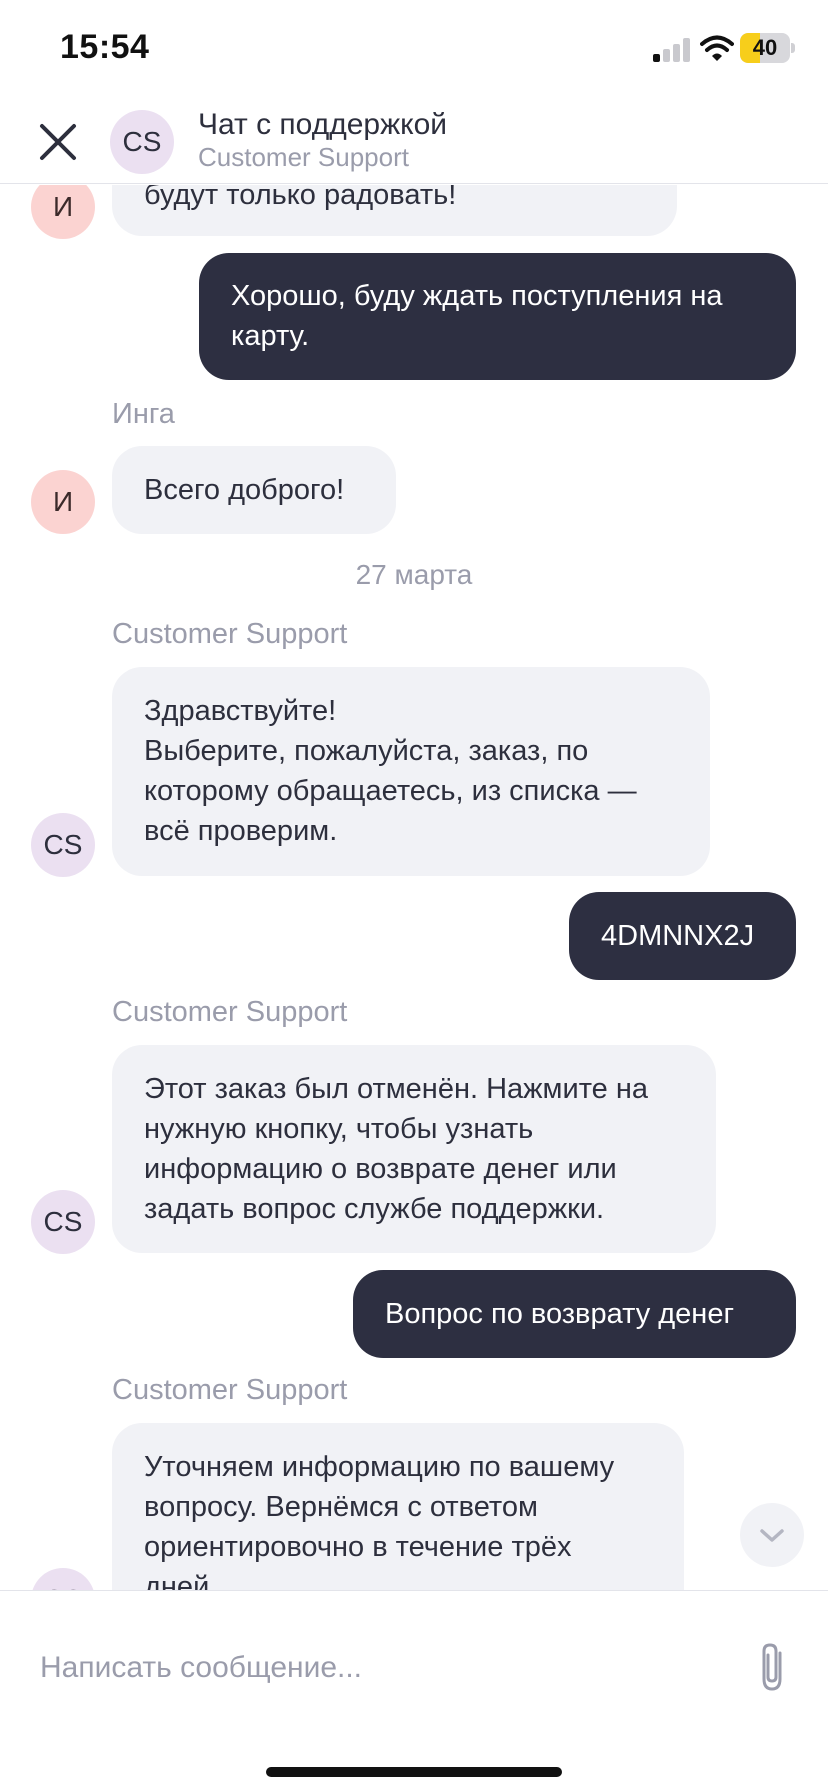 The width and height of the screenshot is (828, 1792). I want to click on outgoing-message: Хорошо, буду ждать поступления на карту., so click(497, 316).